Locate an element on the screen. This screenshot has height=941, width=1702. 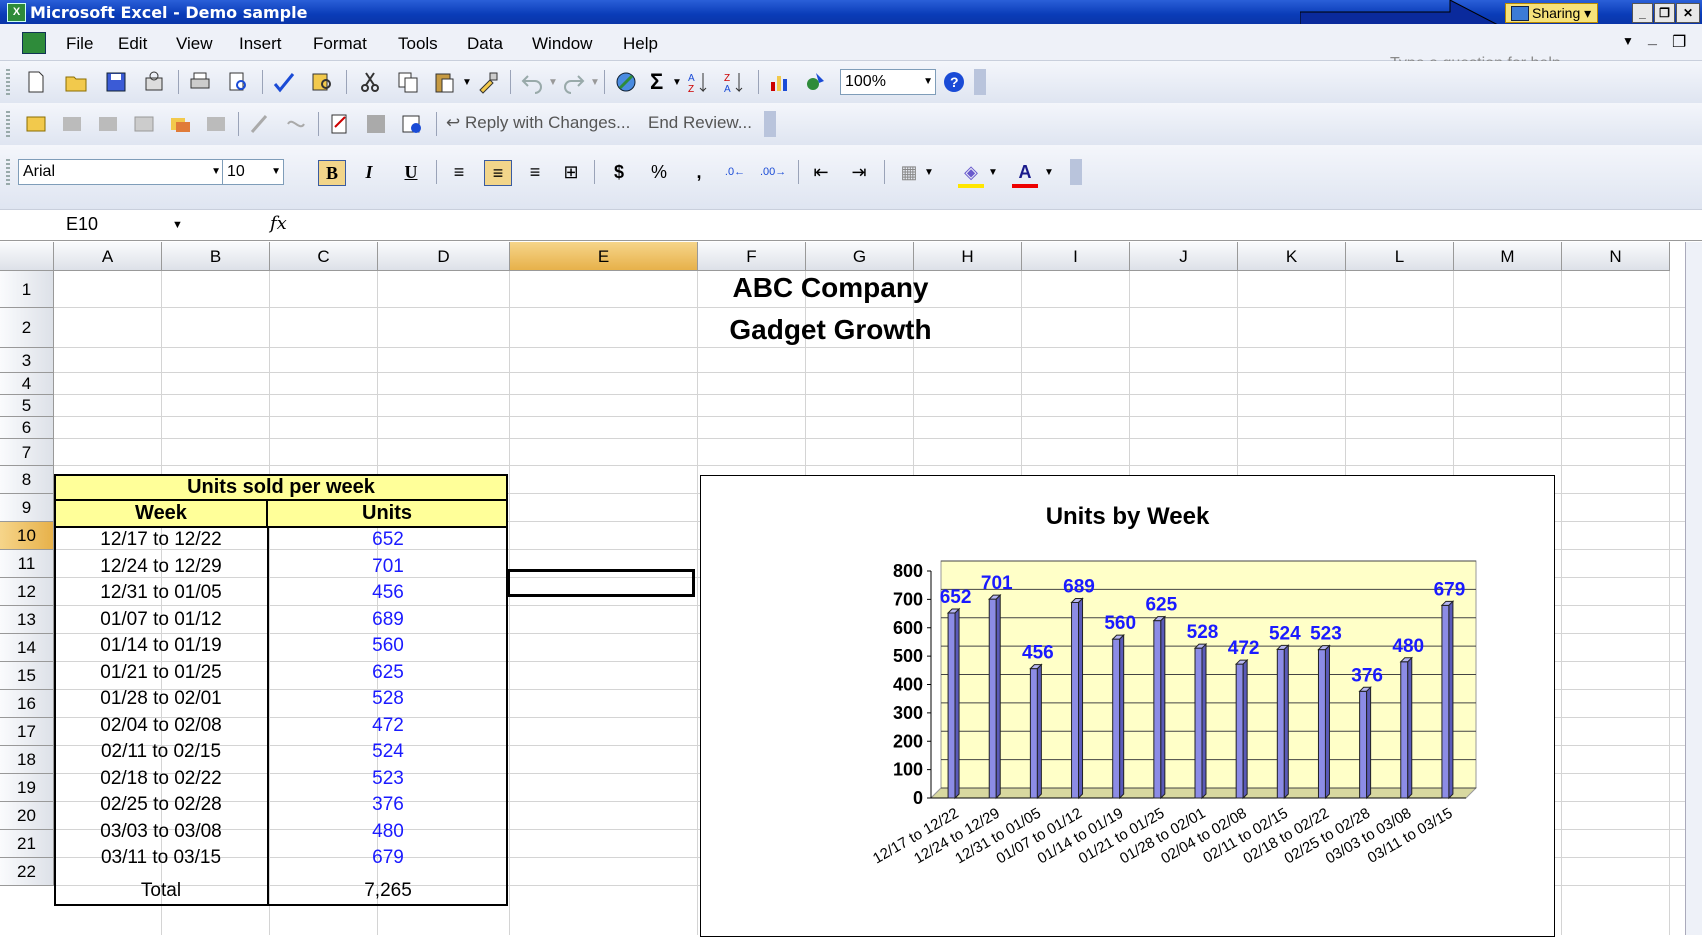
formula-input is located at coordinates (990, 225).